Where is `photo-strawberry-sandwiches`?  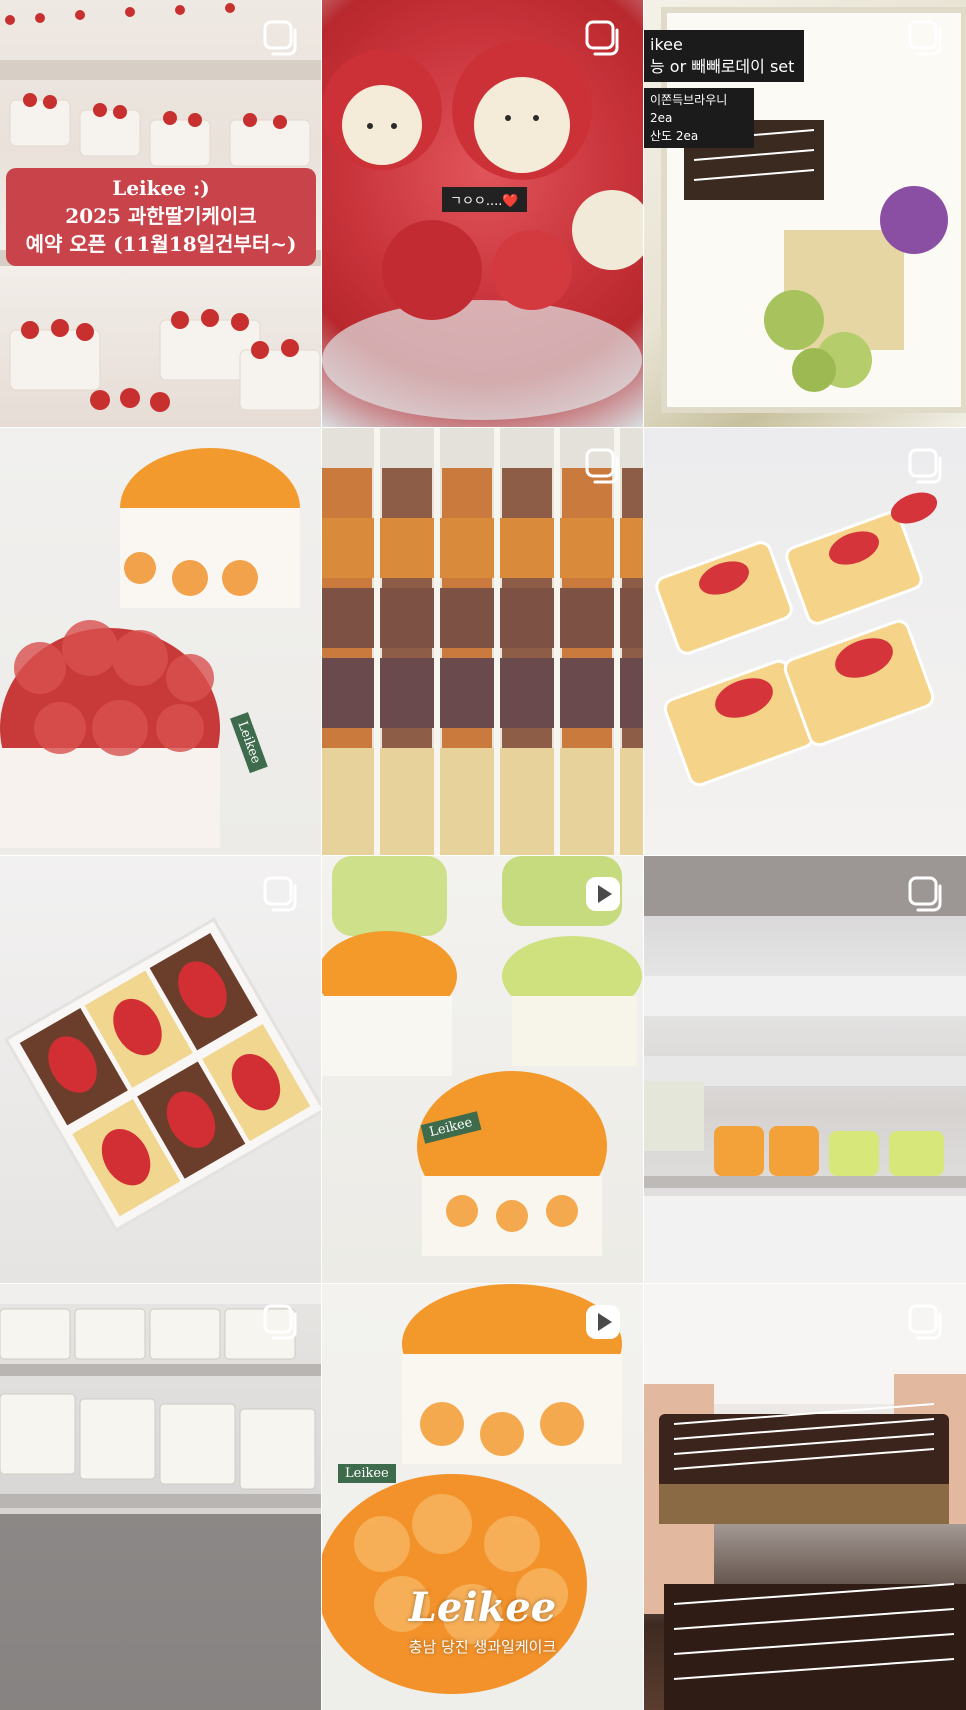
photo-strawberry-sandwiches is located at coordinates (162, 1074).